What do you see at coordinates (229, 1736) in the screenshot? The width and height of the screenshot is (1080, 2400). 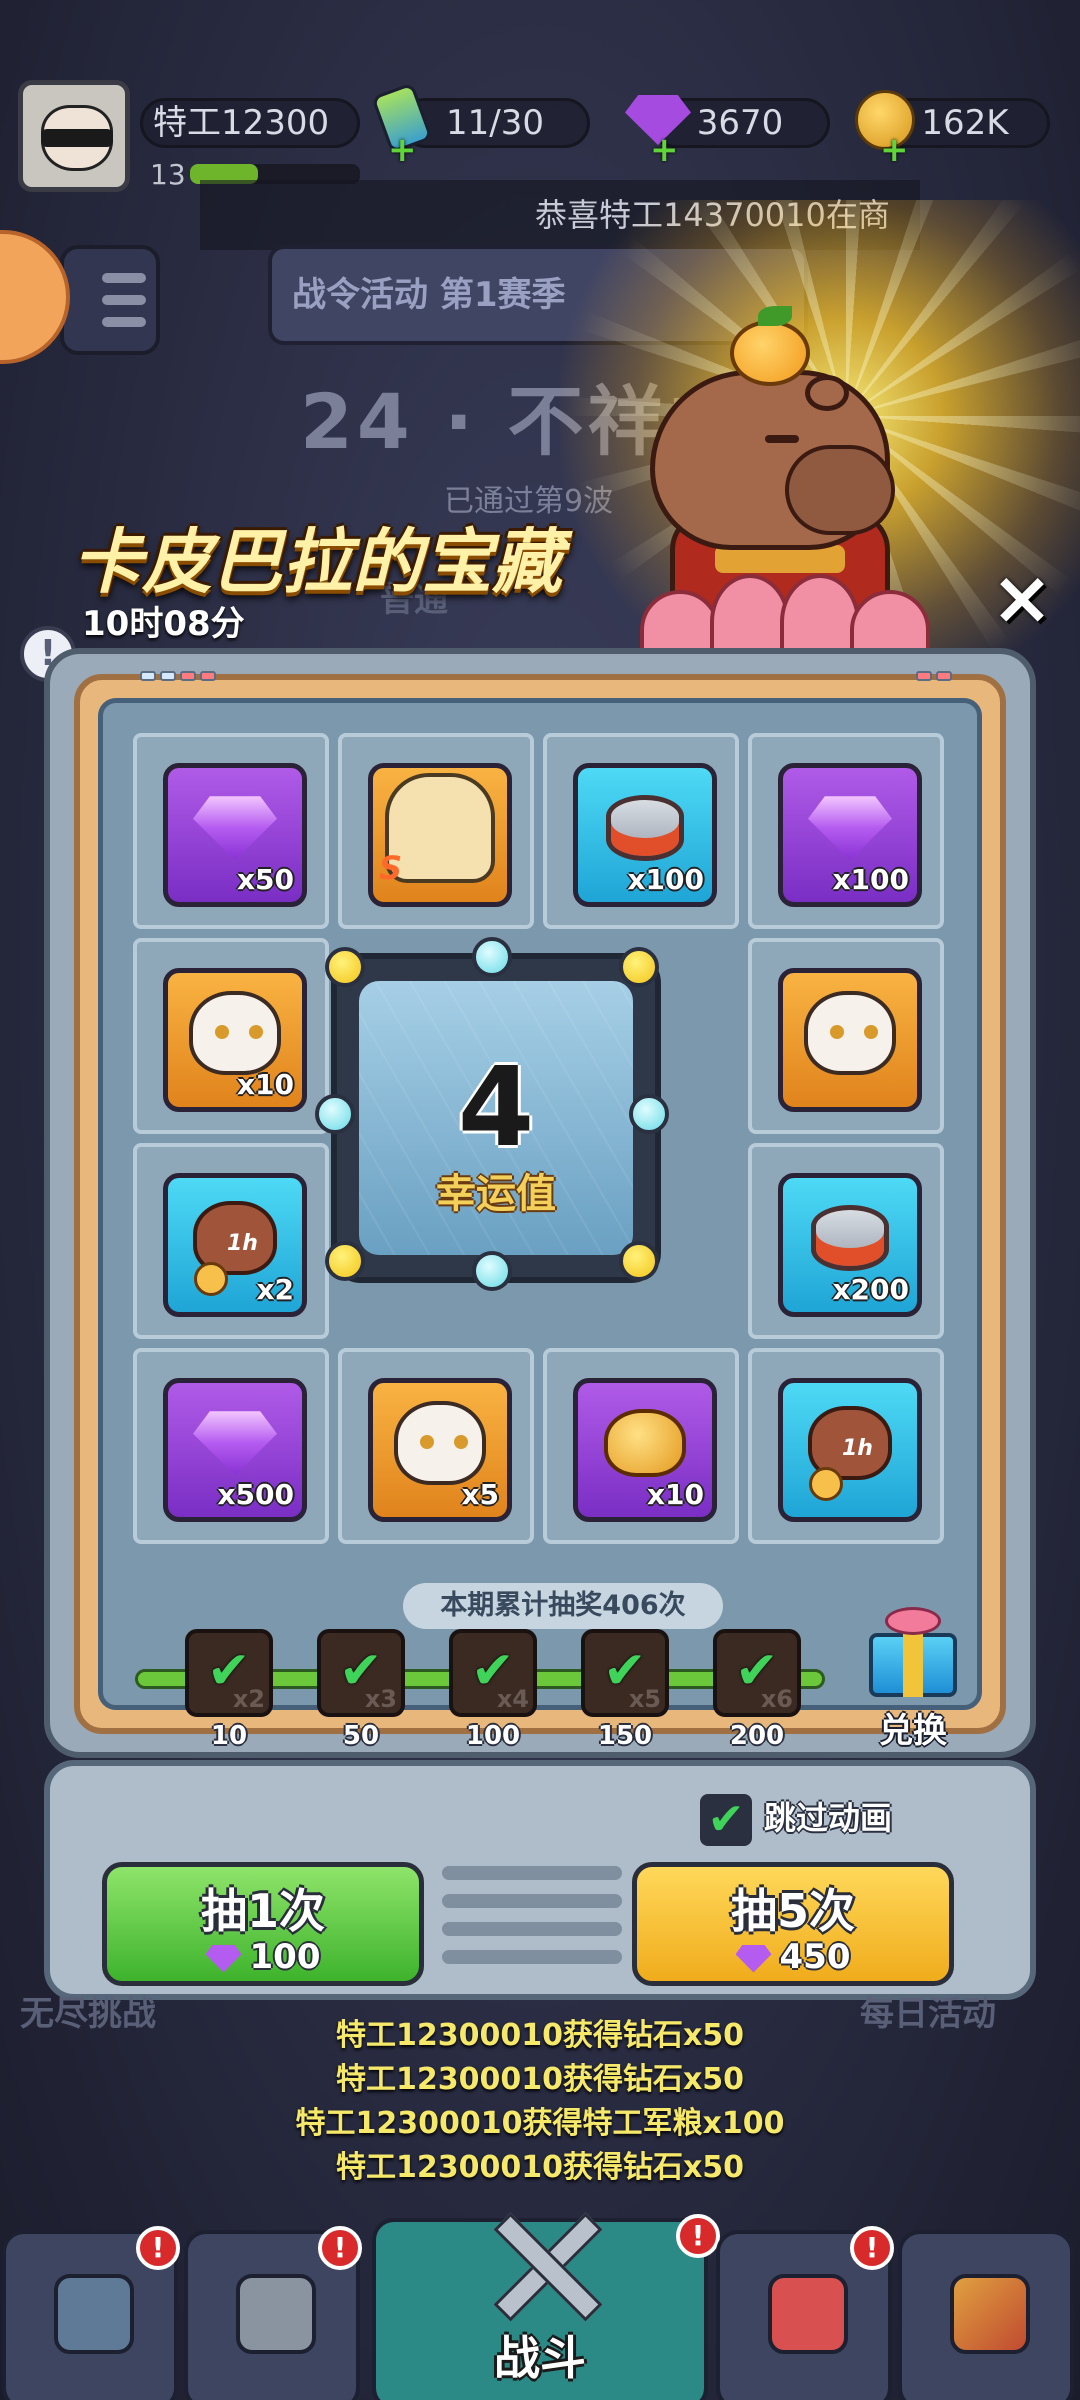 I see `milestone-threshold: 10` at bounding box center [229, 1736].